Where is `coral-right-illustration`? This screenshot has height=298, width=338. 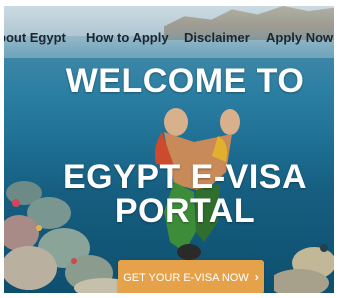
coral-right-illustration is located at coordinates (304, 268).